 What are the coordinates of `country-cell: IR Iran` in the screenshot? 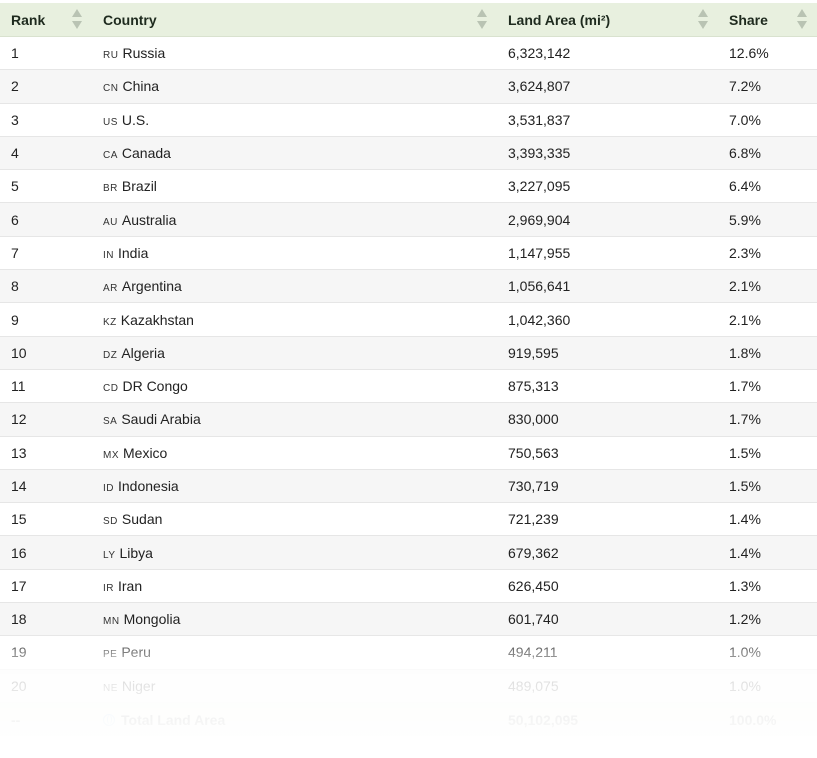 It's located at (294, 586).